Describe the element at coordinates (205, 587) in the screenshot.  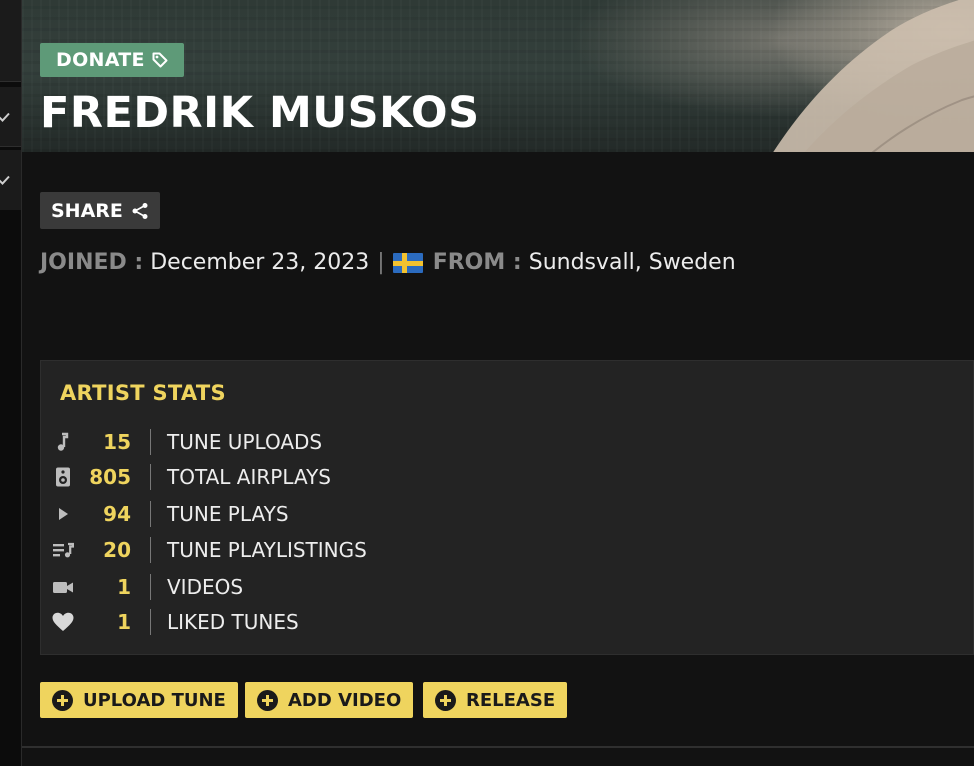
I see `stat-label: VIDEOS` at that location.